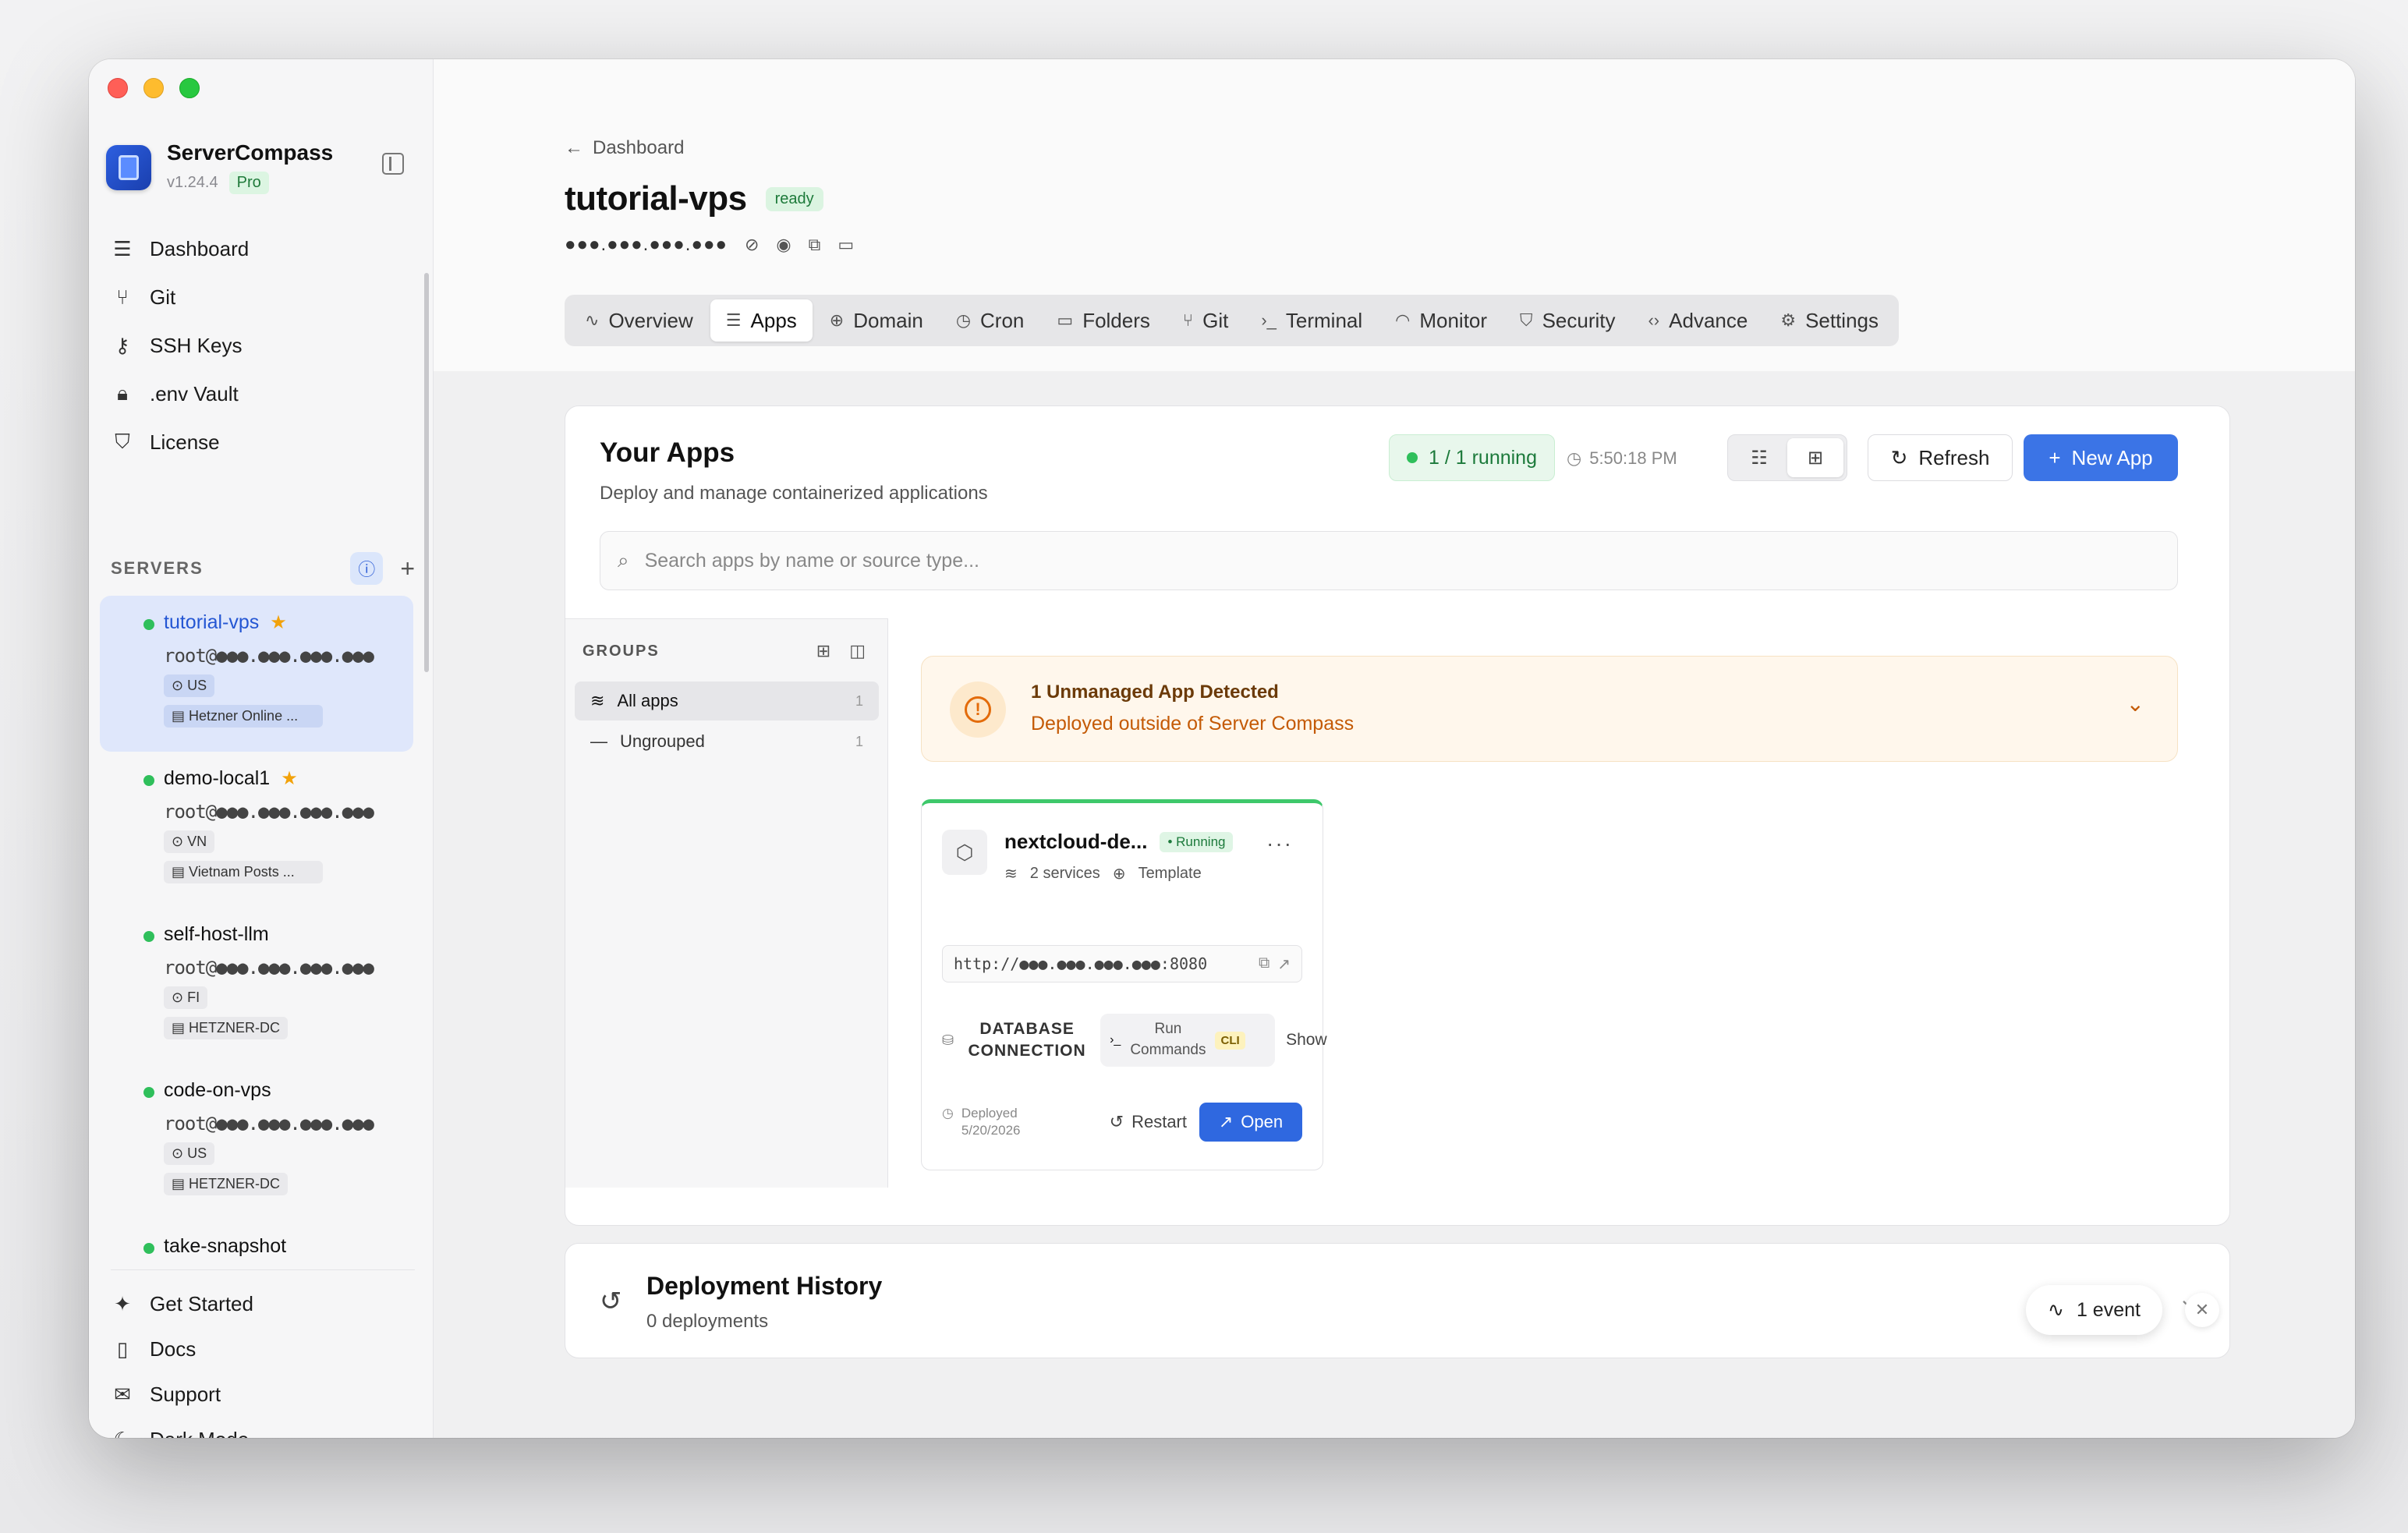  What do you see at coordinates (639, 320) in the screenshot?
I see `tab-overview: ∿ Overview` at bounding box center [639, 320].